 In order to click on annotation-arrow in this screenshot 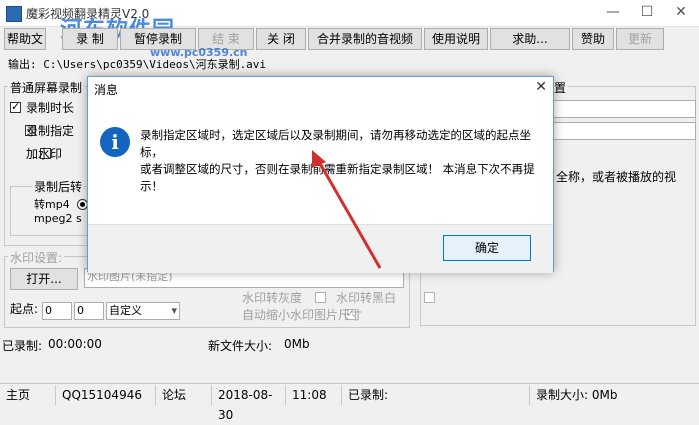, I will do `click(347, 209)`.